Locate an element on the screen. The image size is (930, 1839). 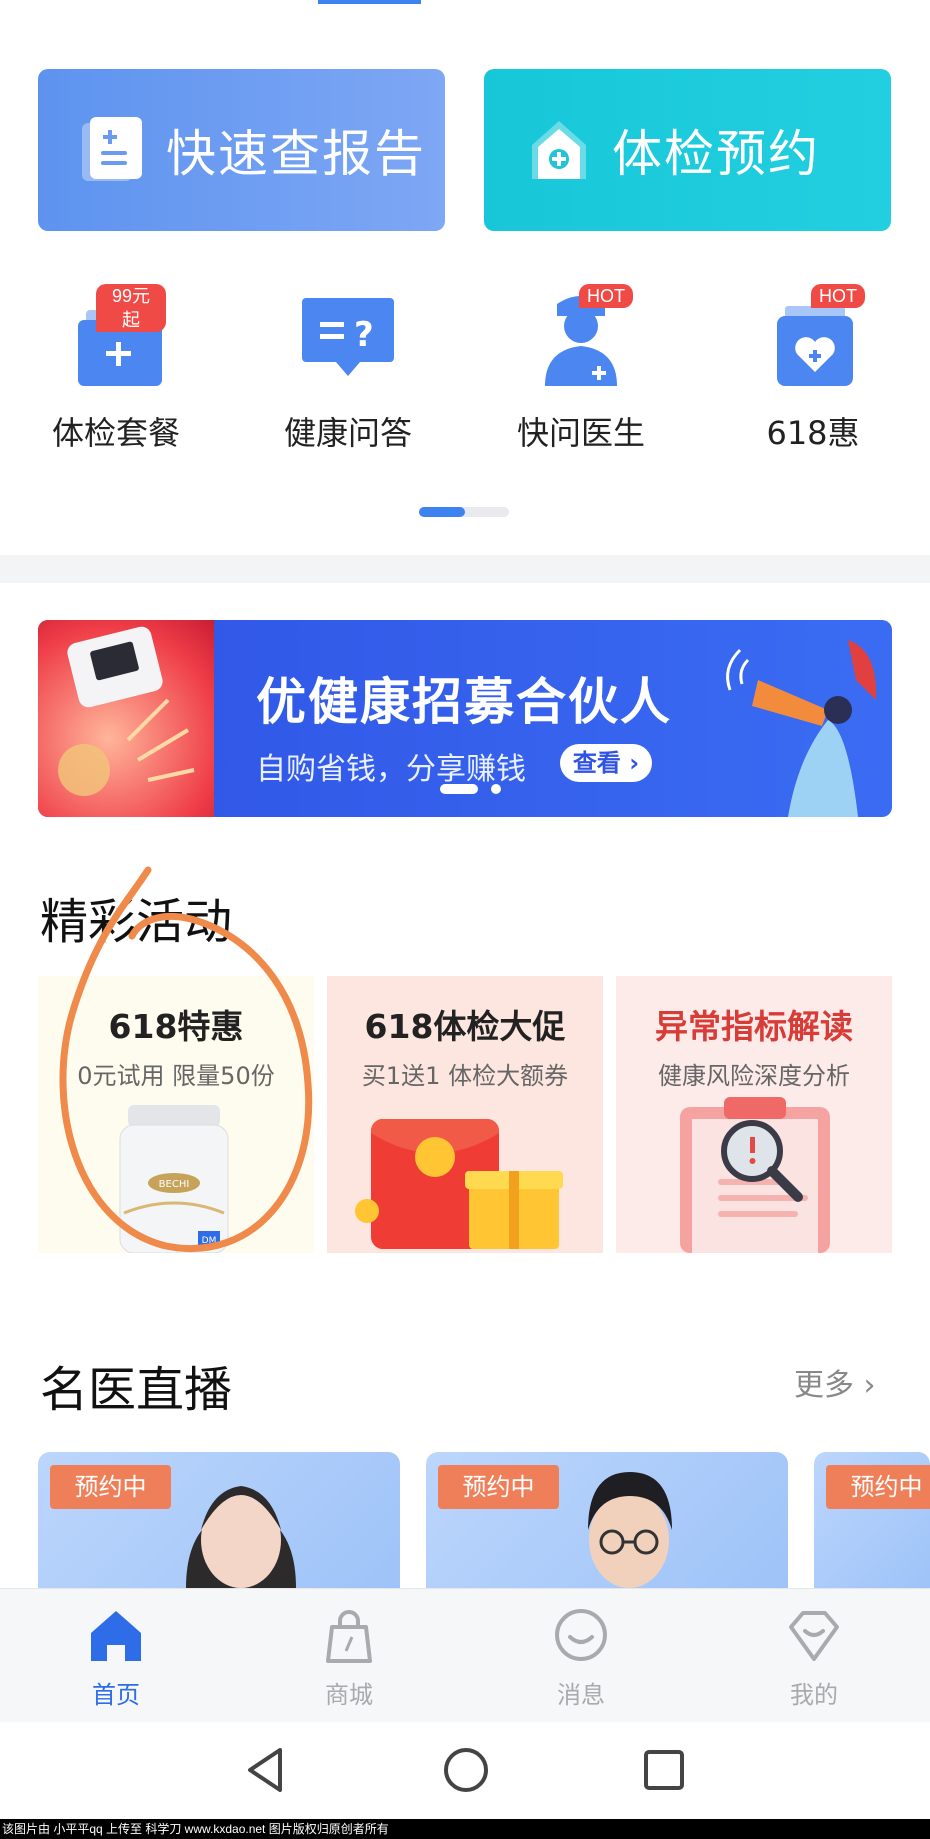
promo-banner: 优健康招募合伙人 自购省钱，分享赚钱 查看 › is located at coordinates (465, 718).